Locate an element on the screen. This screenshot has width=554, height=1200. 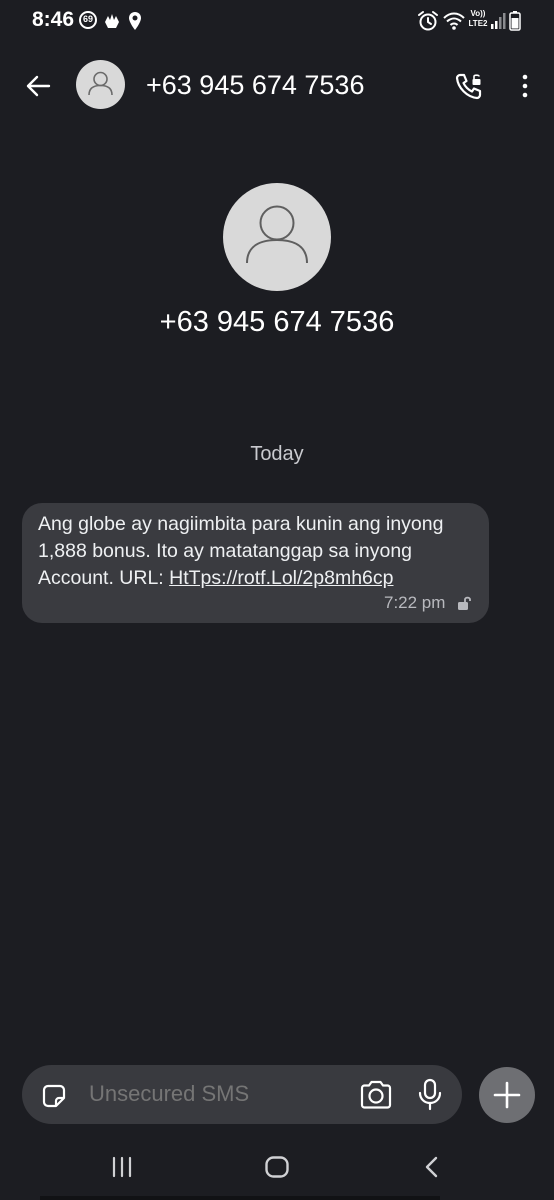
status-time: 8:46 is located at coordinates (53, 19).